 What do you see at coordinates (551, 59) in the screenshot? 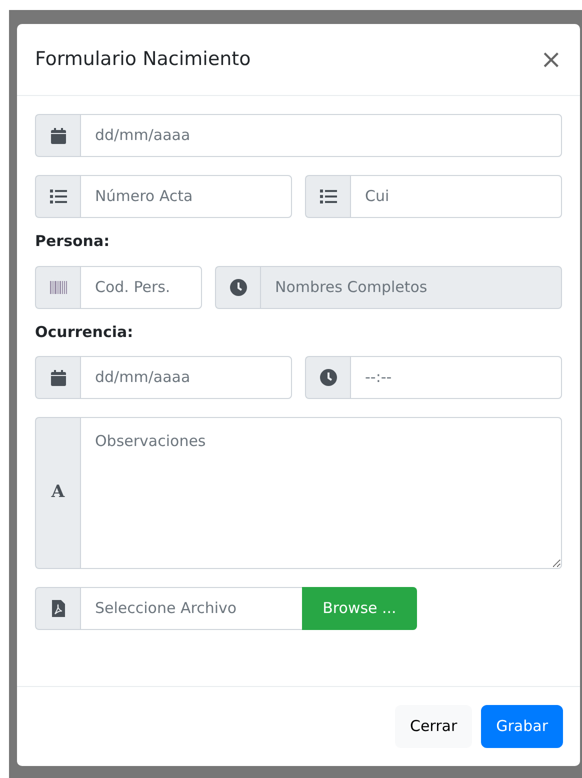
I see `close-button: ×` at bounding box center [551, 59].